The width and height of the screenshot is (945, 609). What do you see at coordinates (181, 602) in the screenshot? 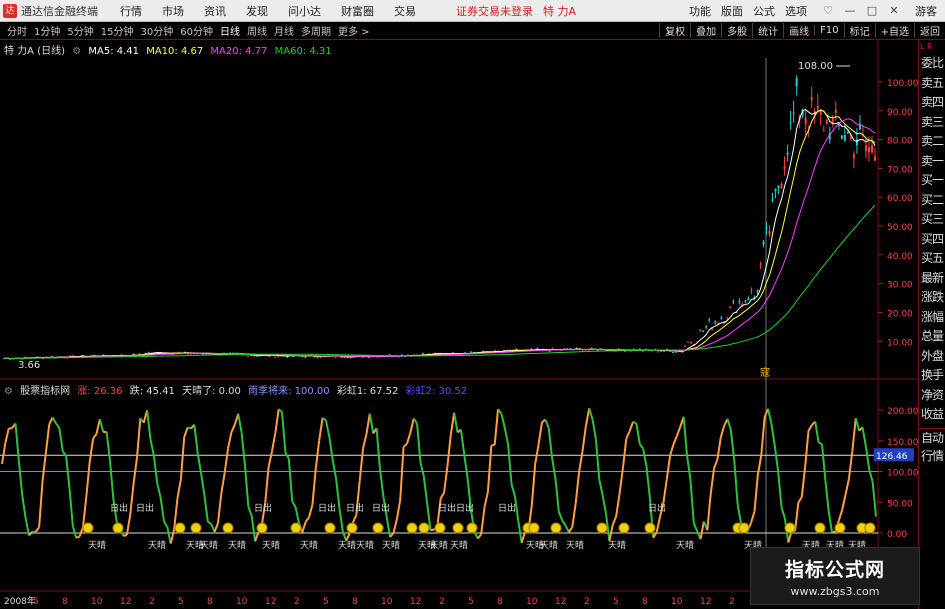
I see `time-axis-label: 5` at bounding box center [181, 602].